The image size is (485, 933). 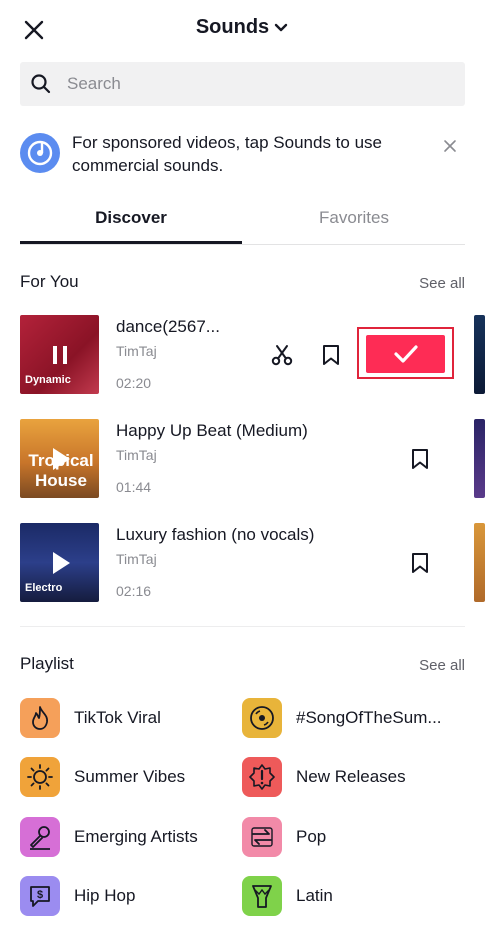 What do you see at coordinates (131, 242) in the screenshot?
I see `tab-indicator` at bounding box center [131, 242].